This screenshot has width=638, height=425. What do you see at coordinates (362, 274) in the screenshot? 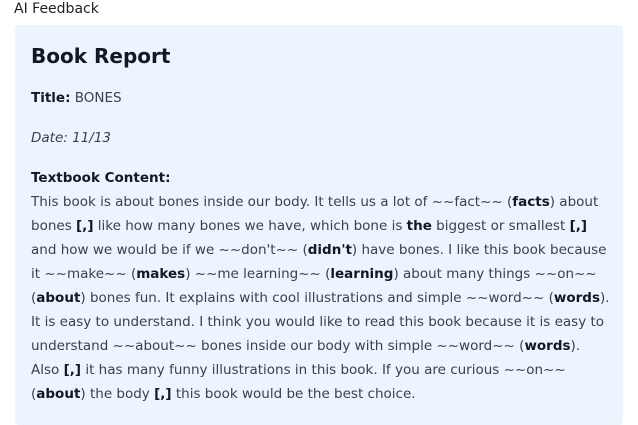
I see `correction-text: learning` at bounding box center [362, 274].